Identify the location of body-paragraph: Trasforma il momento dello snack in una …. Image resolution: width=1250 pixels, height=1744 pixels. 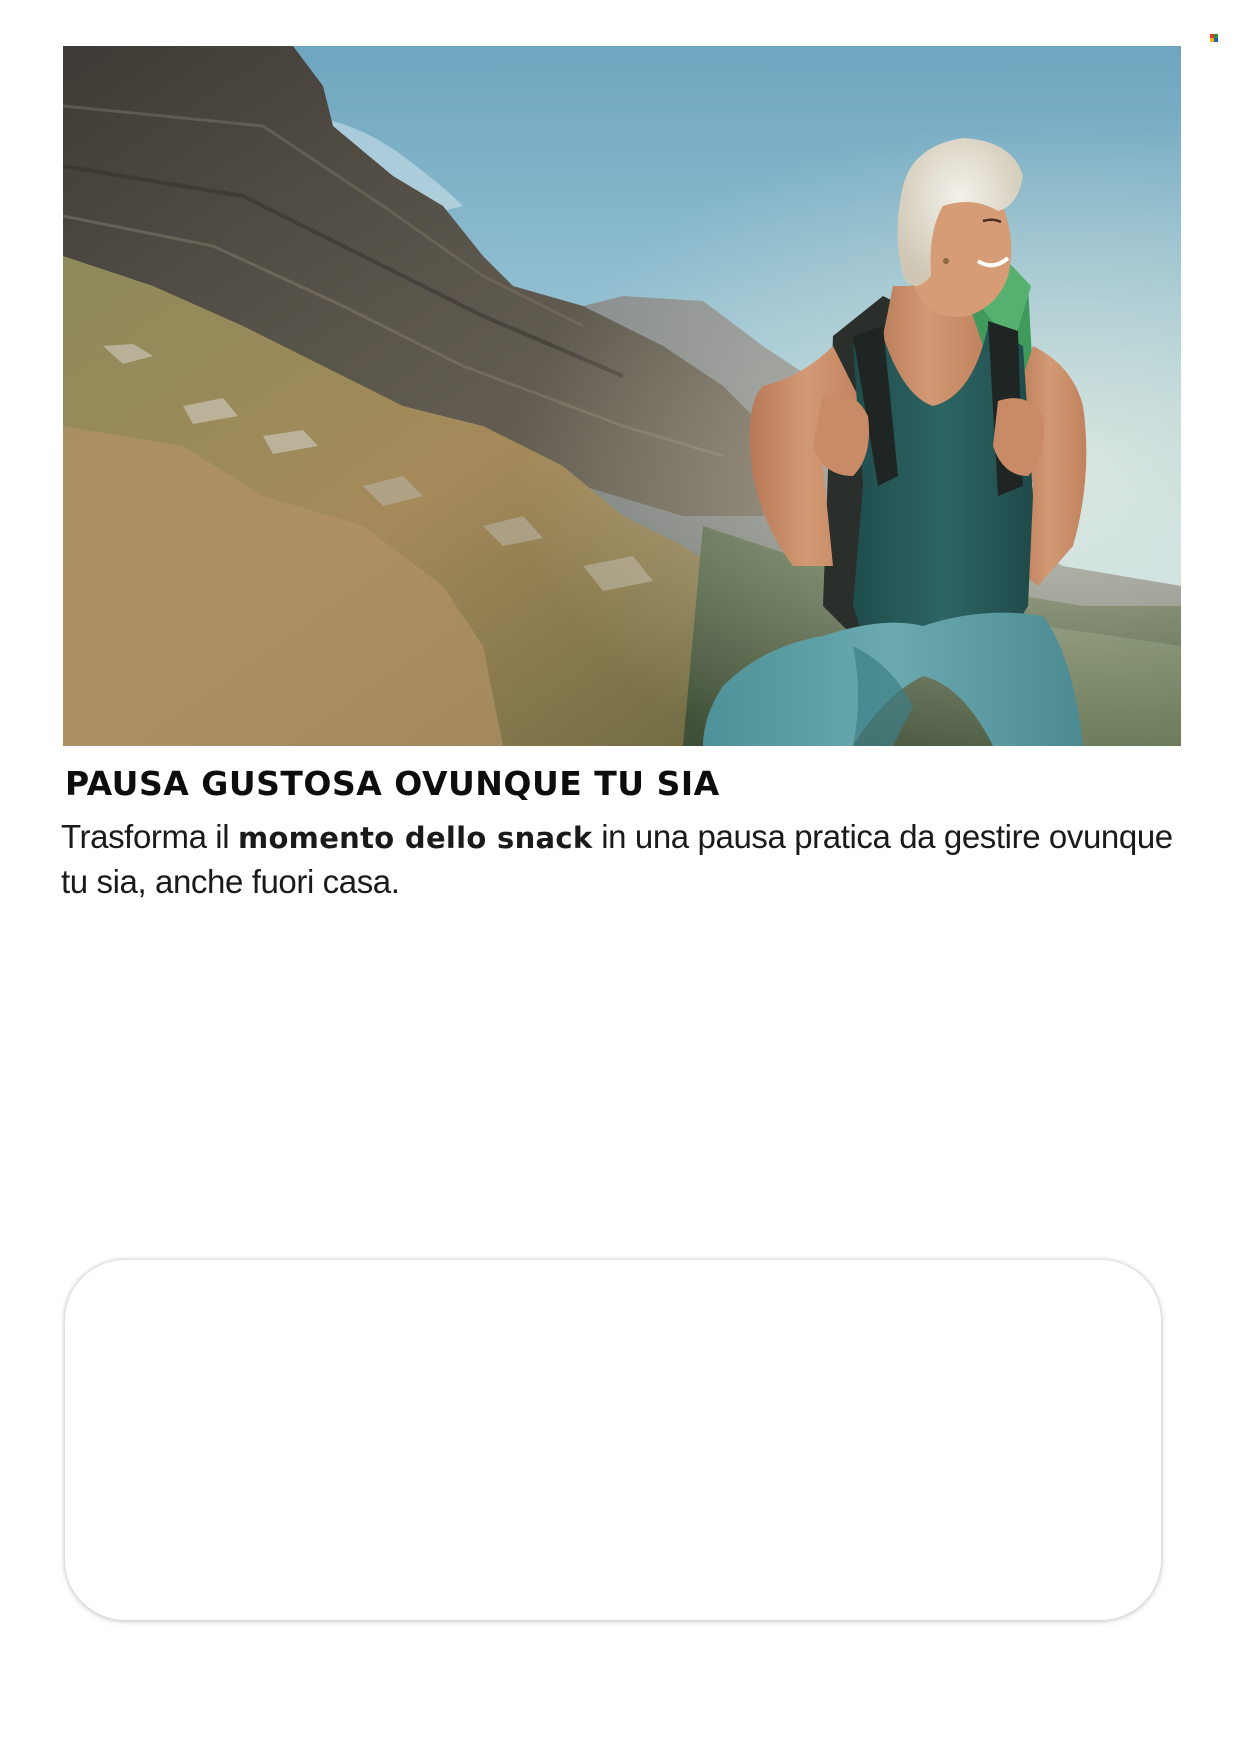
(626, 859).